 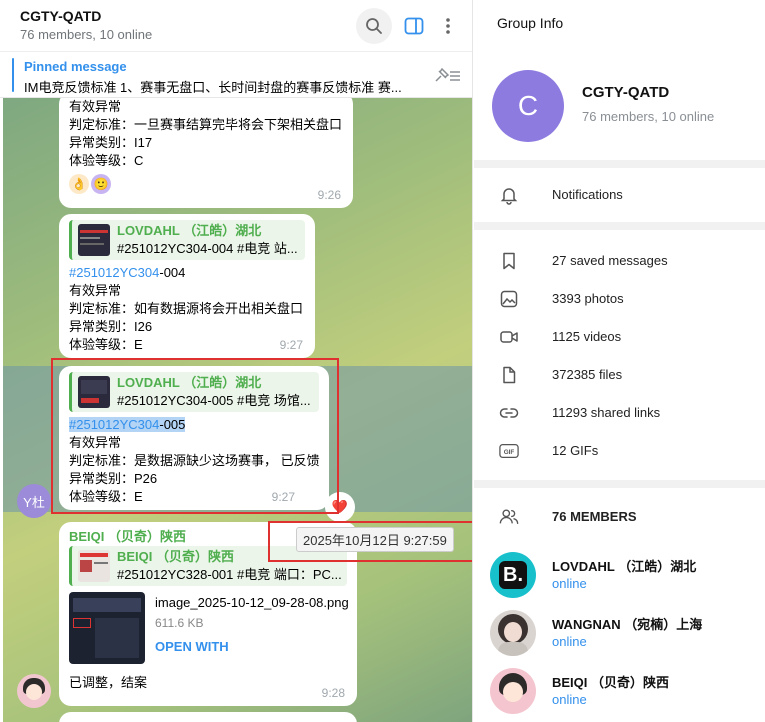 What do you see at coordinates (176, 556) in the screenshot?
I see `reply-sender: BEIQI （贝奇）陕西` at bounding box center [176, 556].